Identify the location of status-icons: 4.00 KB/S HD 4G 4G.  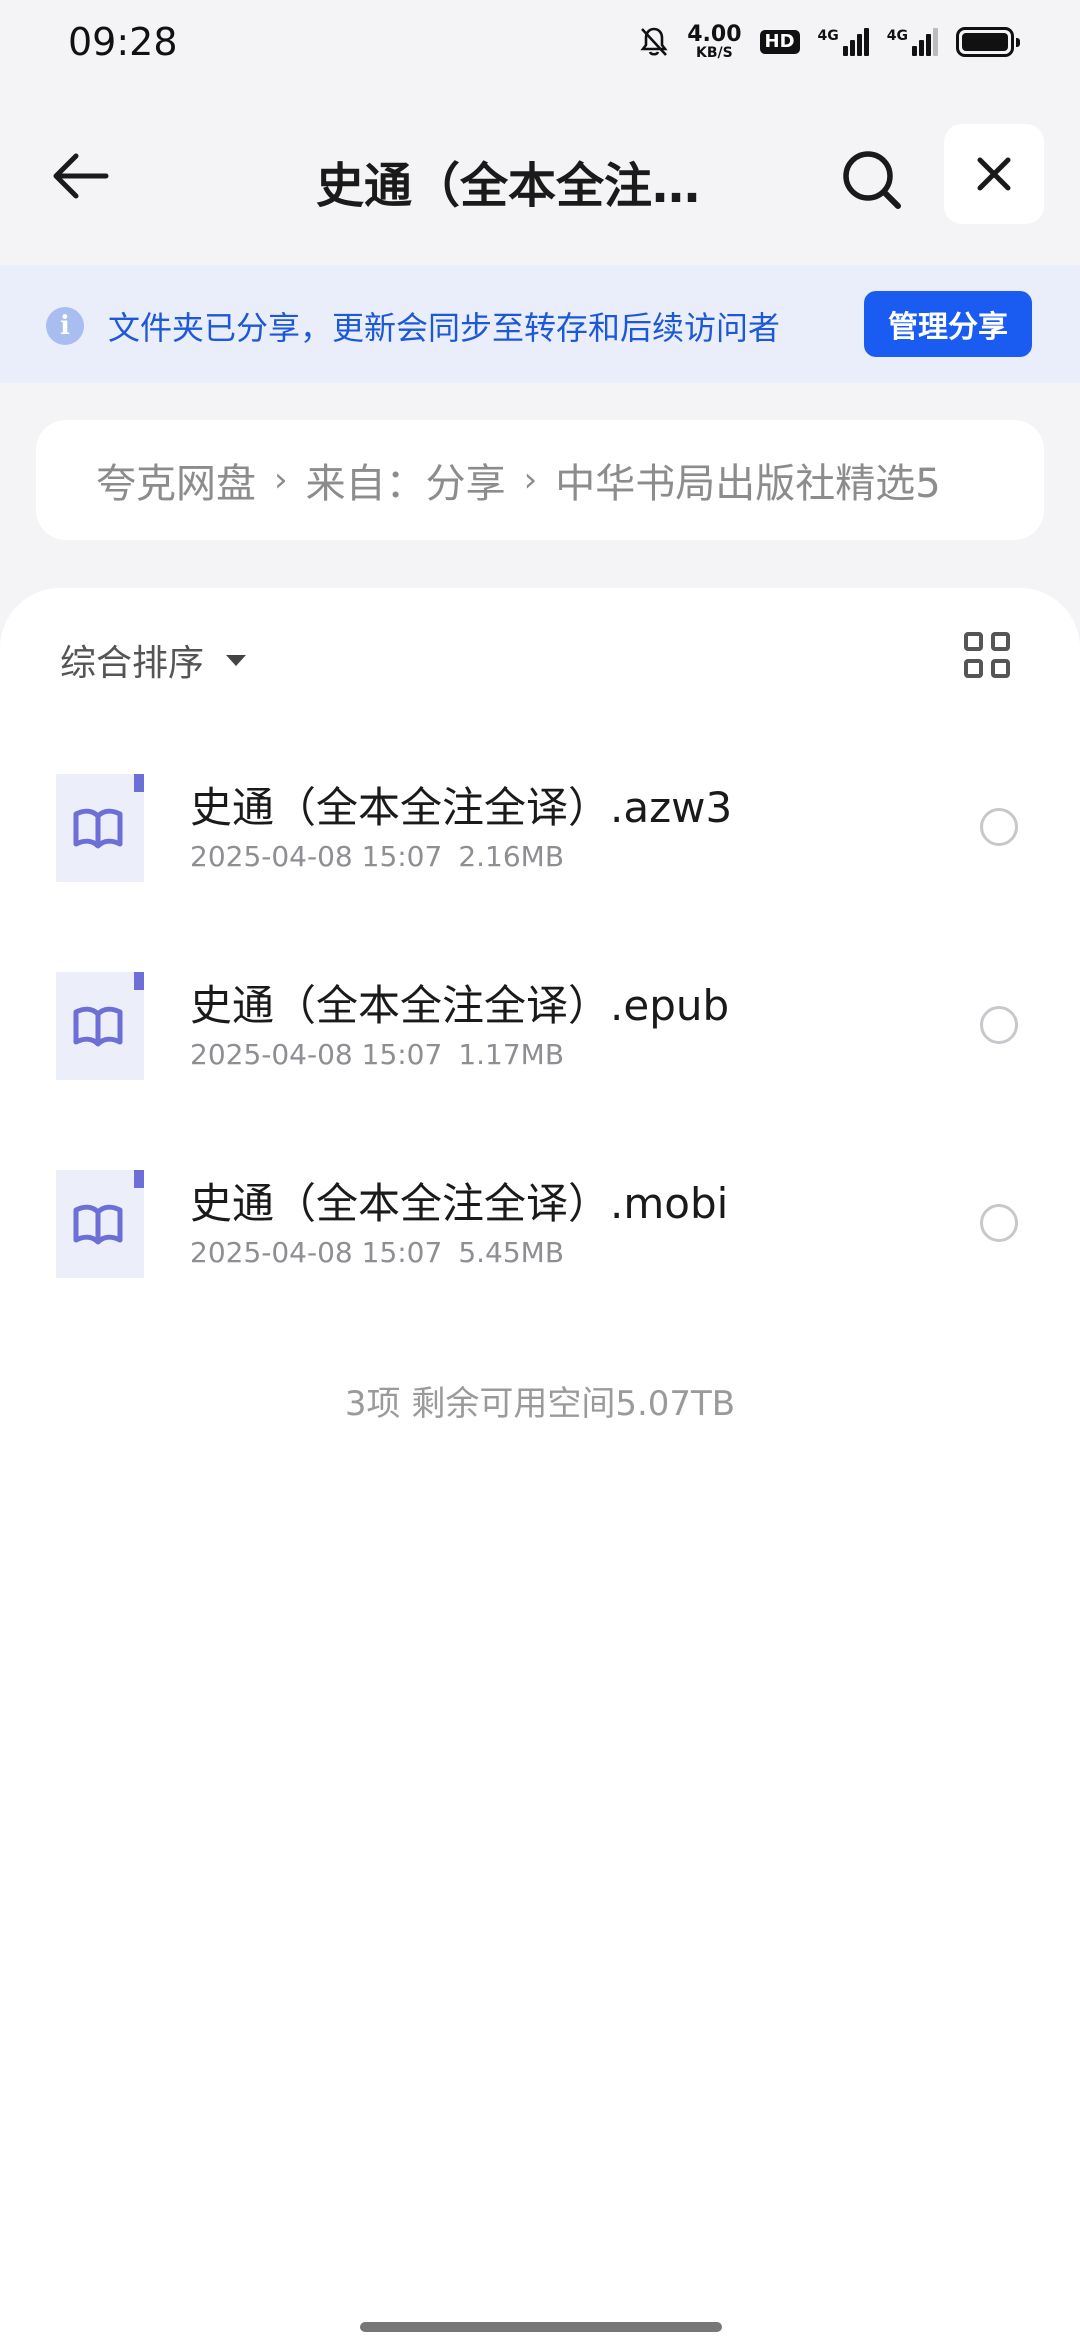
(829, 41).